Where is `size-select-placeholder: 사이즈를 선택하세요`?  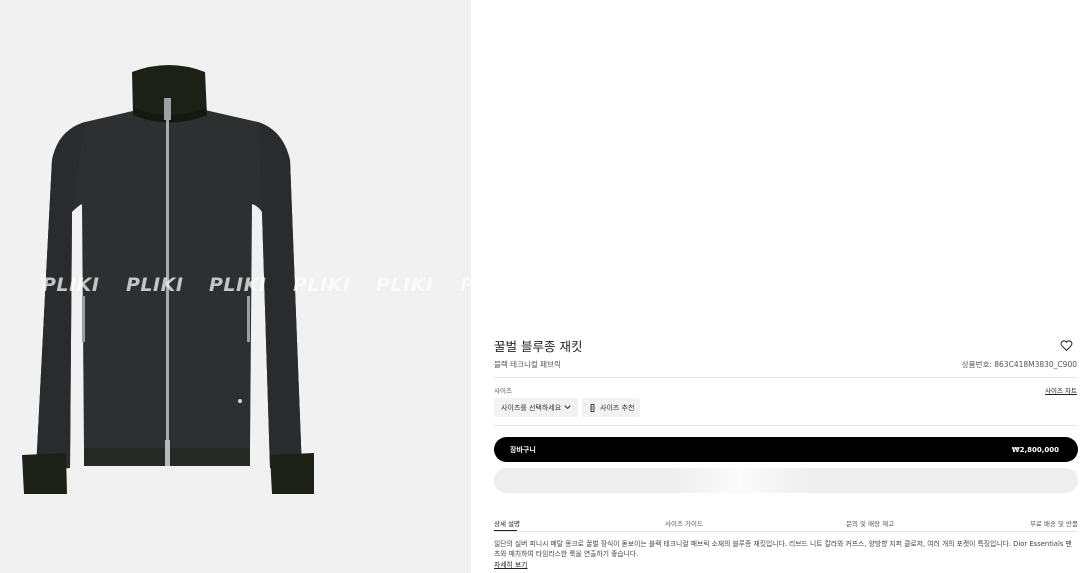
size-select-placeholder: 사이즈를 선택하세요 is located at coordinates (531, 407).